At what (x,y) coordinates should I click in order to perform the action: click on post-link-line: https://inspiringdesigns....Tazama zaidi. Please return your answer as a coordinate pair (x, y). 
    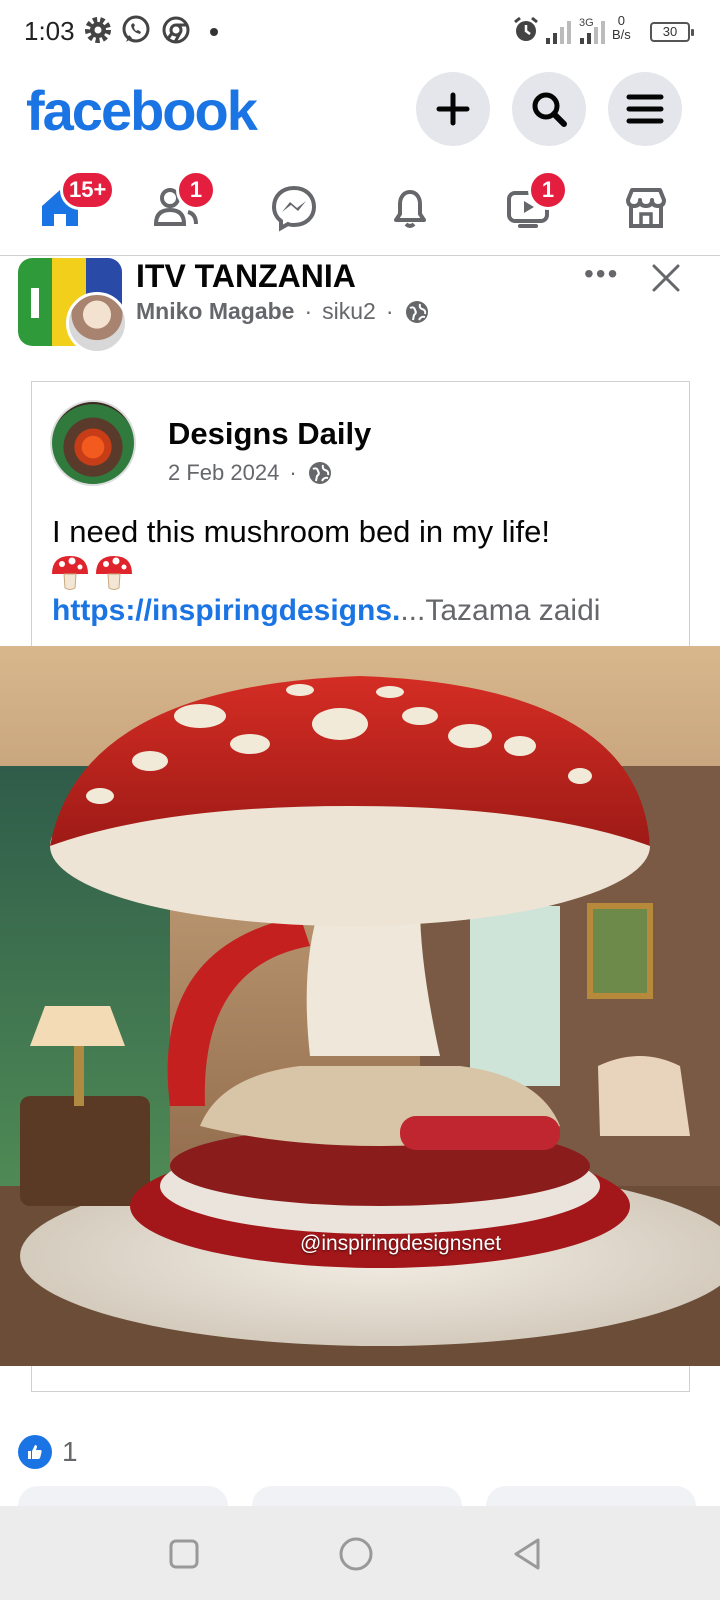
    Looking at the image, I should click on (326, 611).